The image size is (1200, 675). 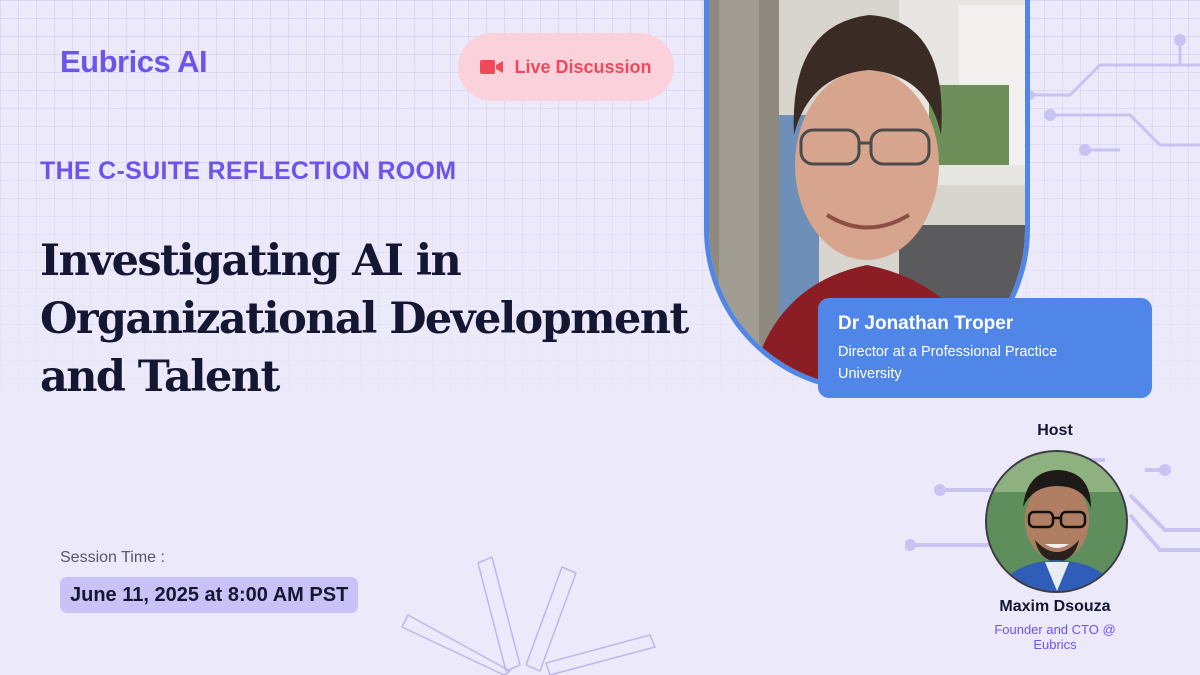 I want to click on live-discussion-badge: Live Discussion, so click(x=566, y=67).